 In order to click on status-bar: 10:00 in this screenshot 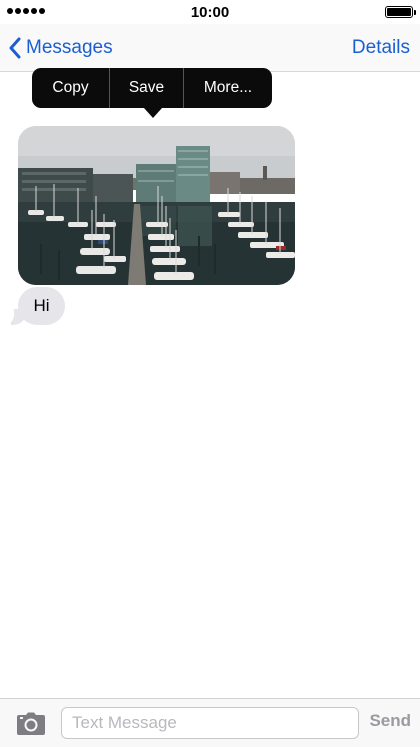, I will do `click(210, 12)`.